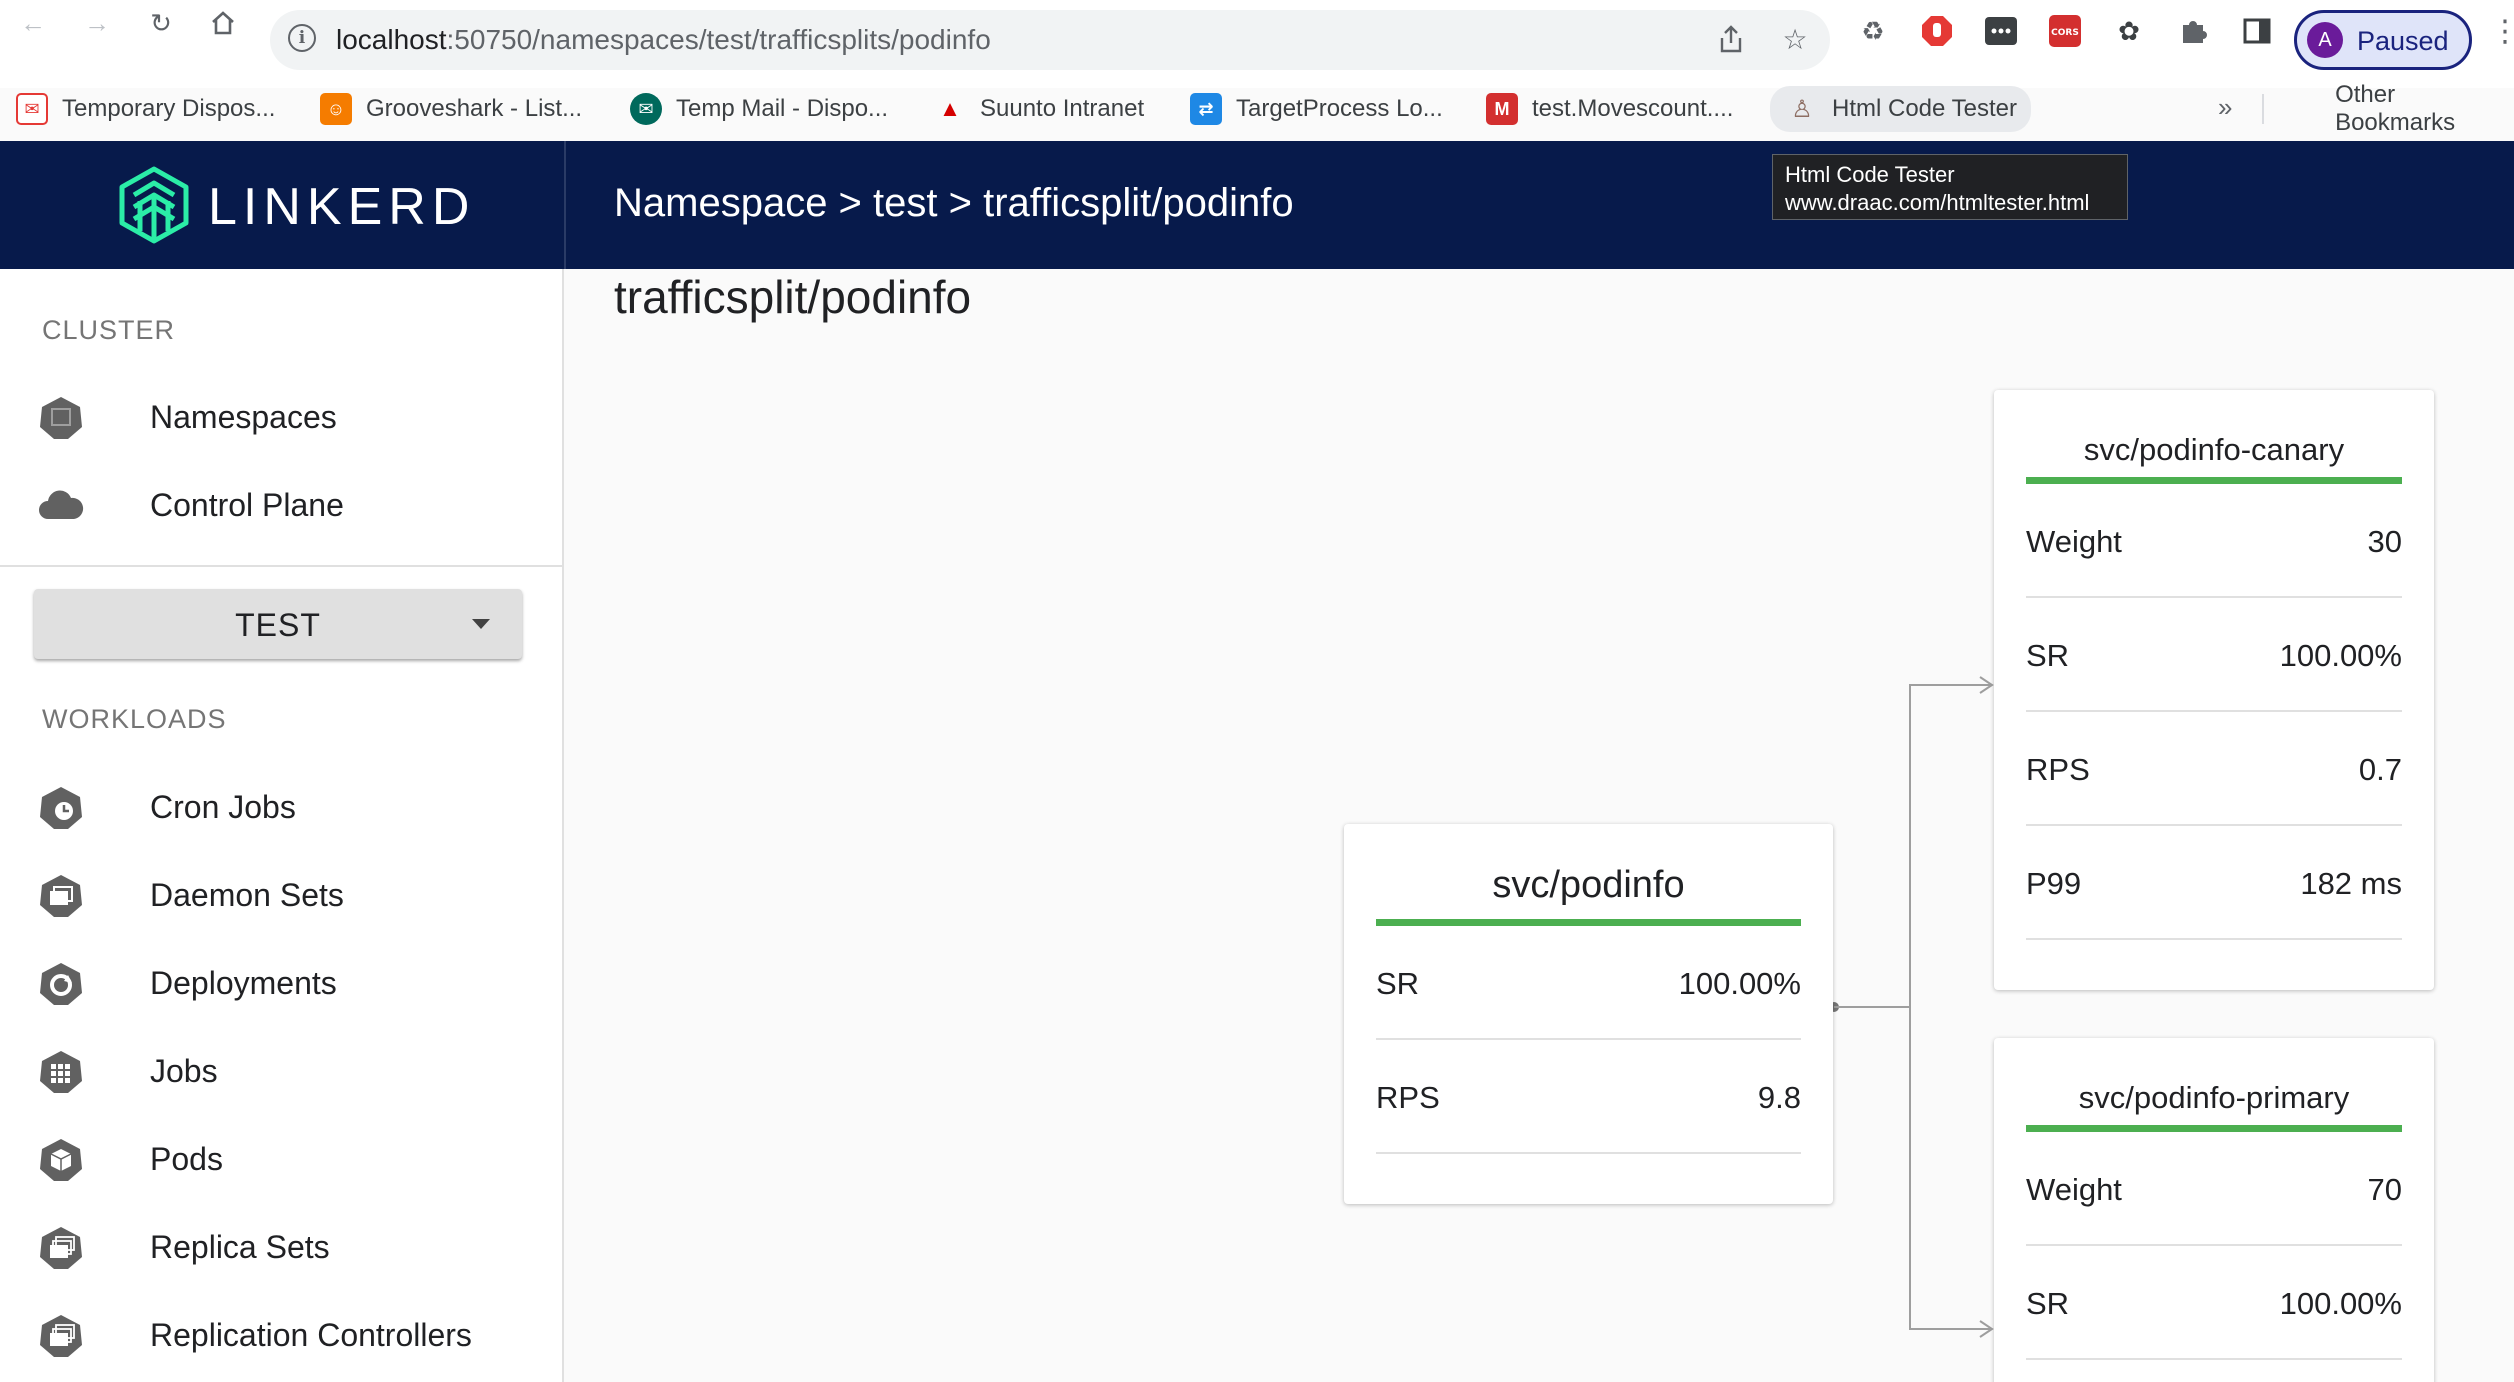 Image resolution: width=2514 pixels, height=1382 pixels. Describe the element at coordinates (2384, 1189) in the screenshot. I see `metric-value: 70` at that location.